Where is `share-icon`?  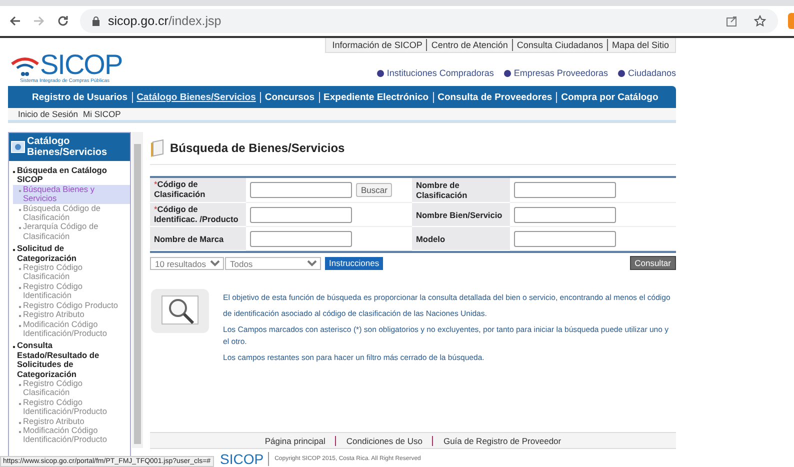
share-icon is located at coordinates (732, 21).